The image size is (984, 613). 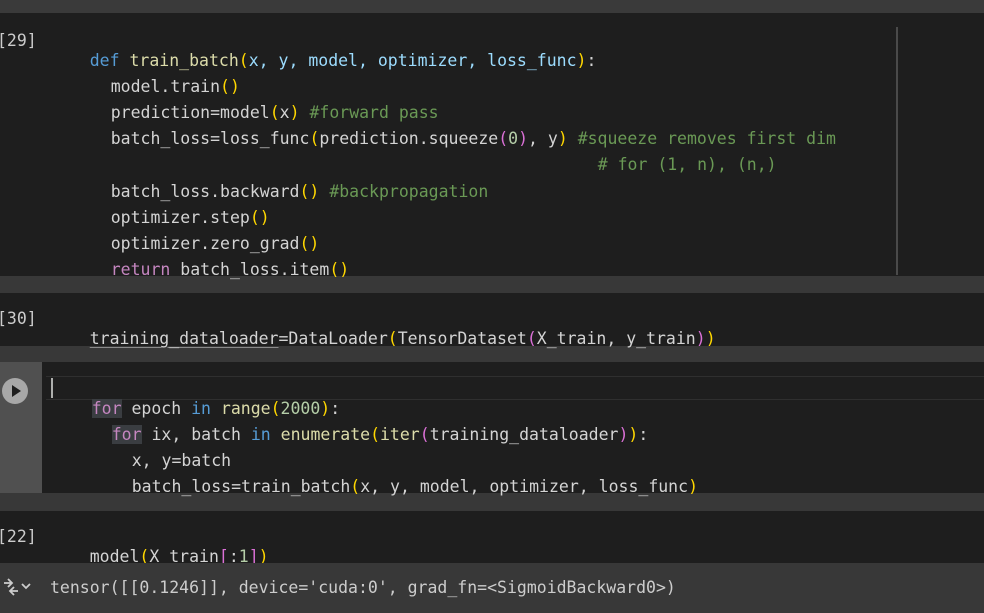 I want to click on play-circle-icon, so click(x=16, y=391).